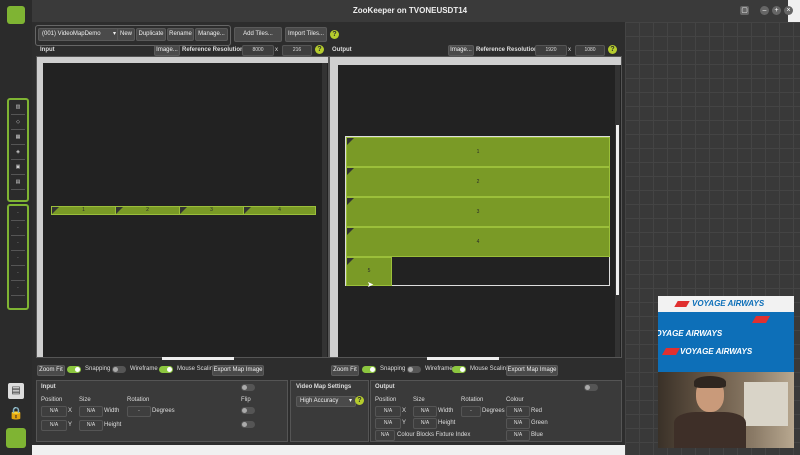  I want to click on output-vscroll-thumb, so click(617, 210).